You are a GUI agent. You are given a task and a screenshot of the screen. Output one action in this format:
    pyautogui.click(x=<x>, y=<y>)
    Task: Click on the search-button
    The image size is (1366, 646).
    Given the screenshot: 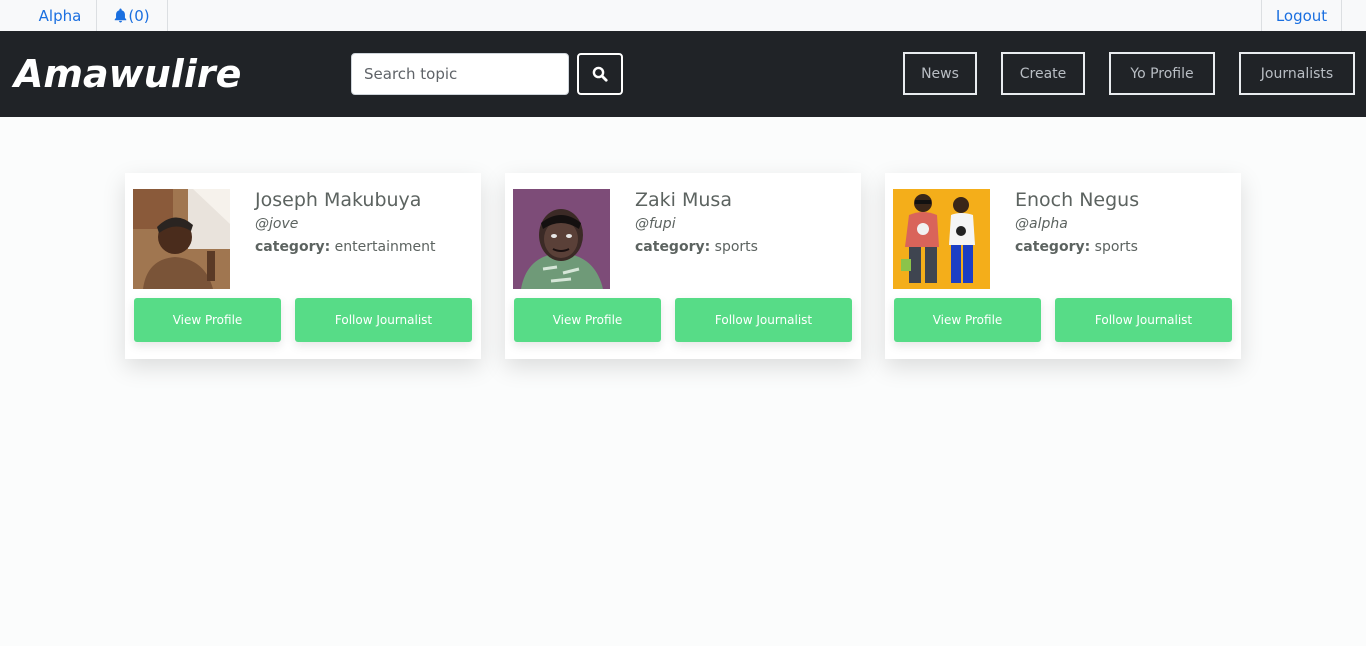 What is the action you would take?
    pyautogui.click(x=600, y=74)
    